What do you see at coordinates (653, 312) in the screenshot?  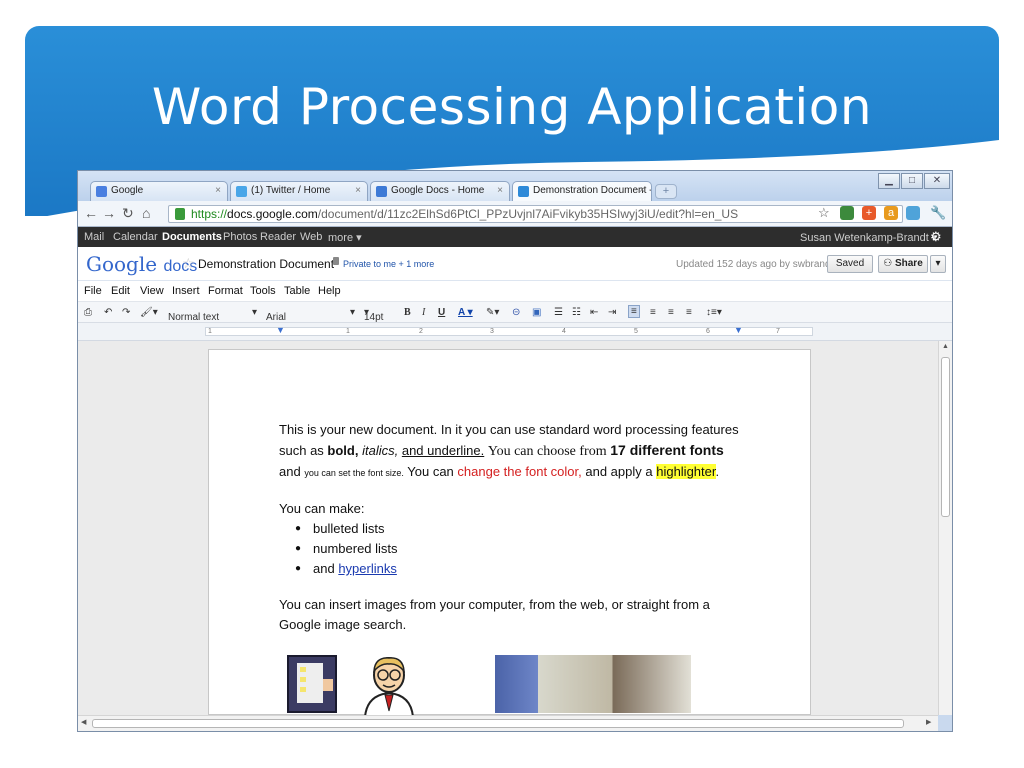 I see `align-center-icon: ≡` at bounding box center [653, 312].